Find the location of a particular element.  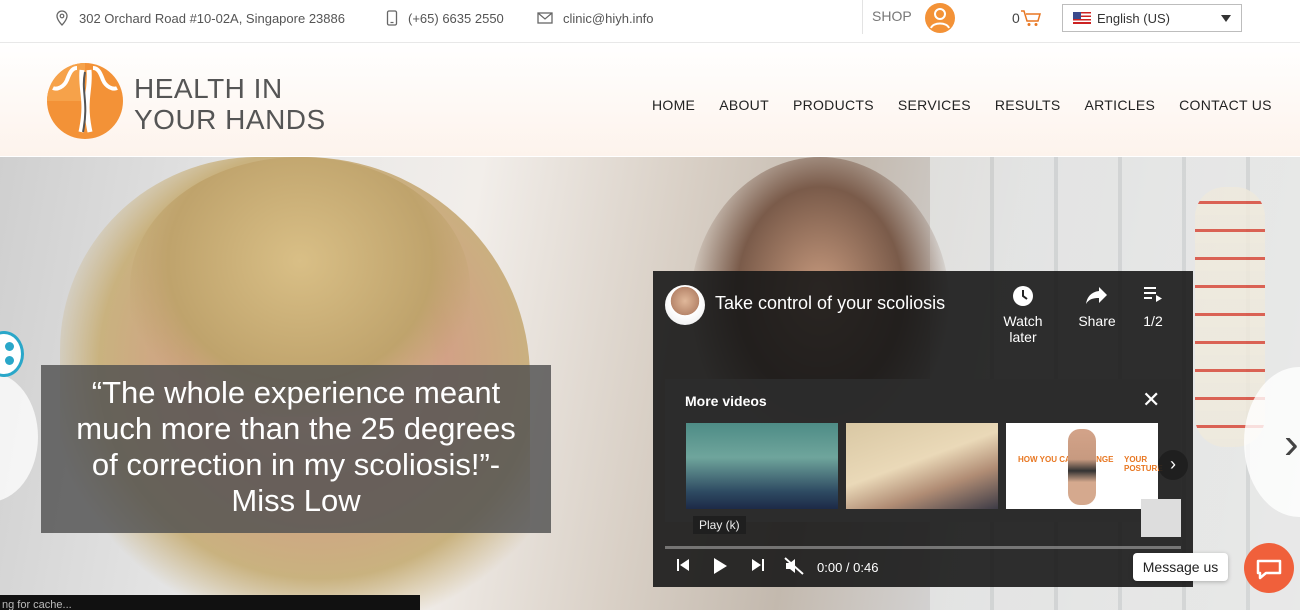

close-icon: ✕ is located at coordinates (1151, 400).